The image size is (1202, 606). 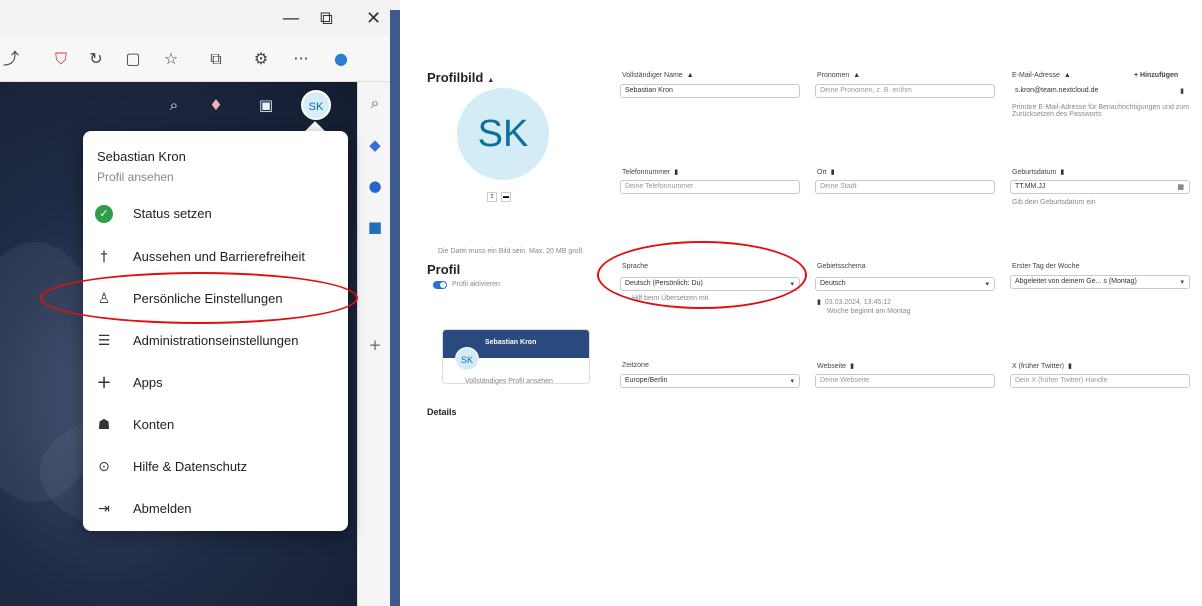 I want to click on menu-item-appearance: † Aussehen und Barrierefreiheit, so click(x=215, y=257).